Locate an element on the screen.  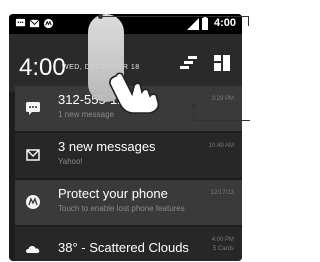
cloud-icon is located at coordinates (33, 249).